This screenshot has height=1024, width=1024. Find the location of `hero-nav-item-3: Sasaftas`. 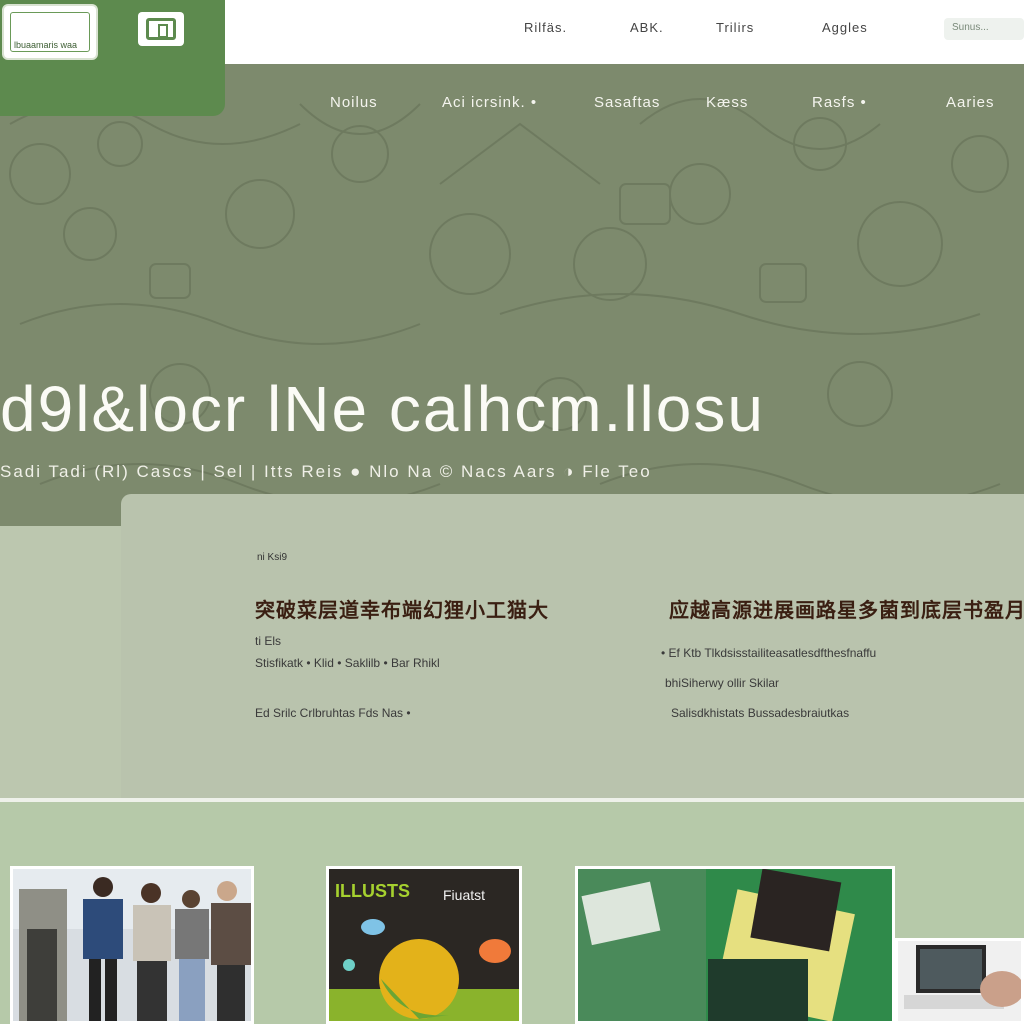

hero-nav-item-3: Sasaftas is located at coordinates (627, 102).